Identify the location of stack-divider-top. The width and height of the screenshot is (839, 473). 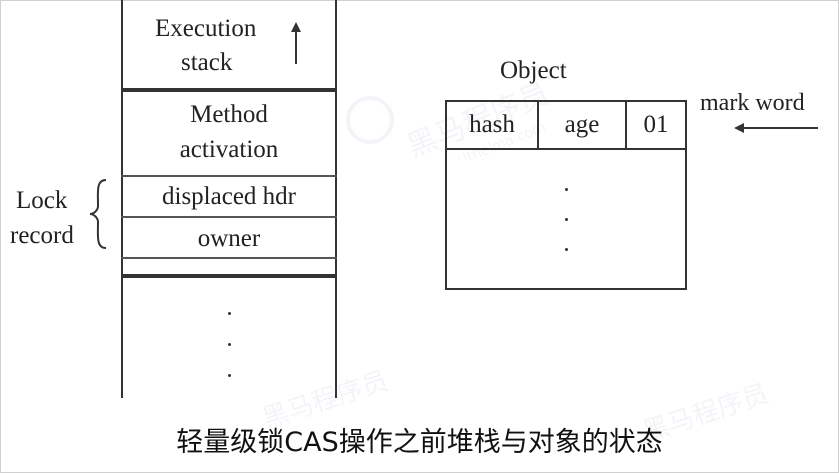
(229, 90).